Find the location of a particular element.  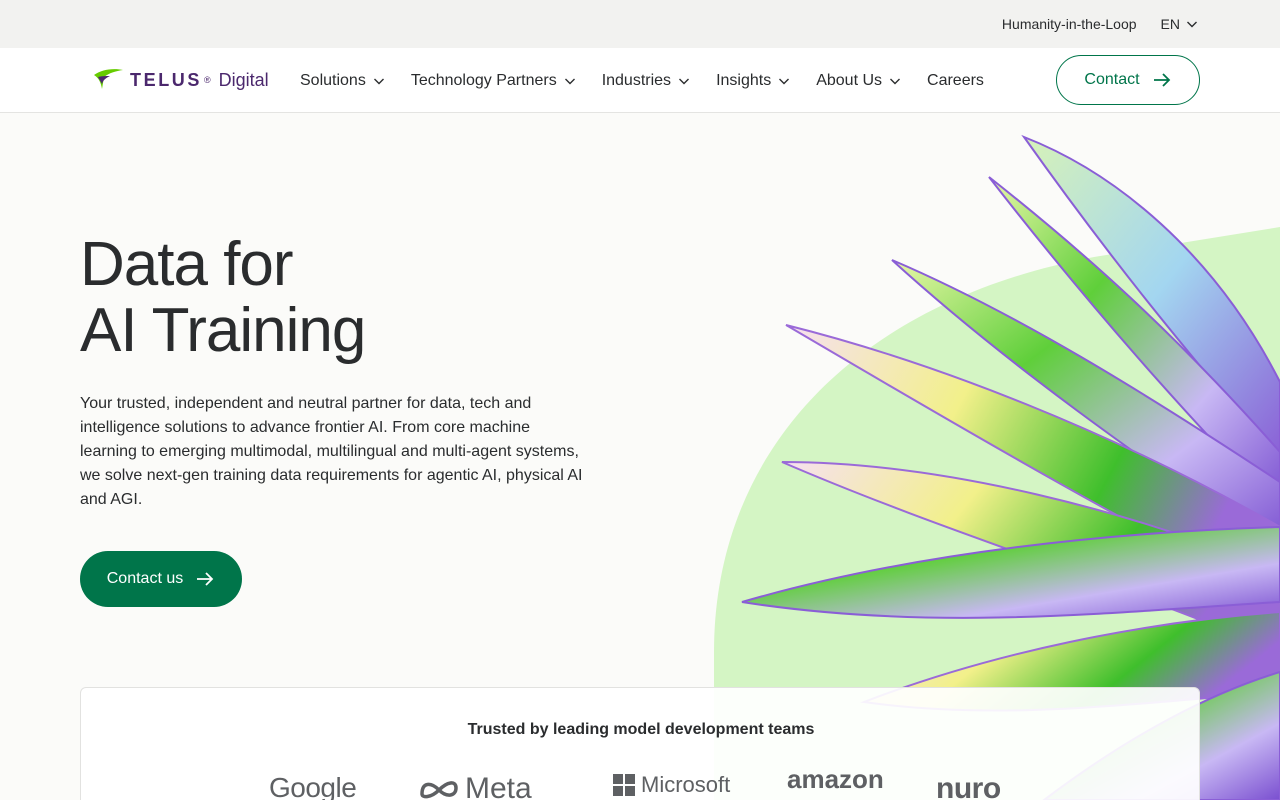

meta-infinity-icon is located at coordinates (439, 790).